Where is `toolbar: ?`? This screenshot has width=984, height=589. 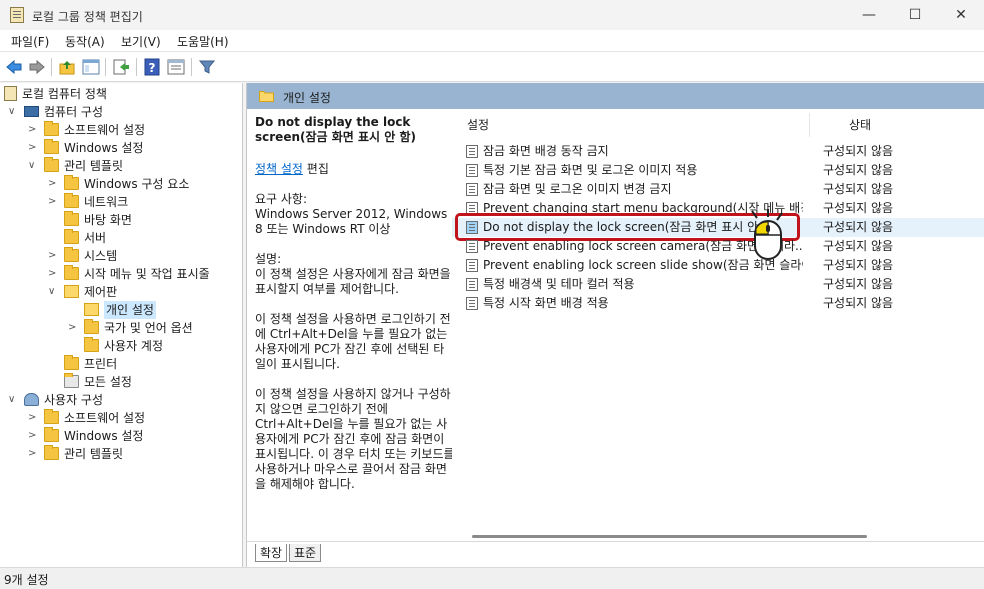 toolbar: ? is located at coordinates (492, 67).